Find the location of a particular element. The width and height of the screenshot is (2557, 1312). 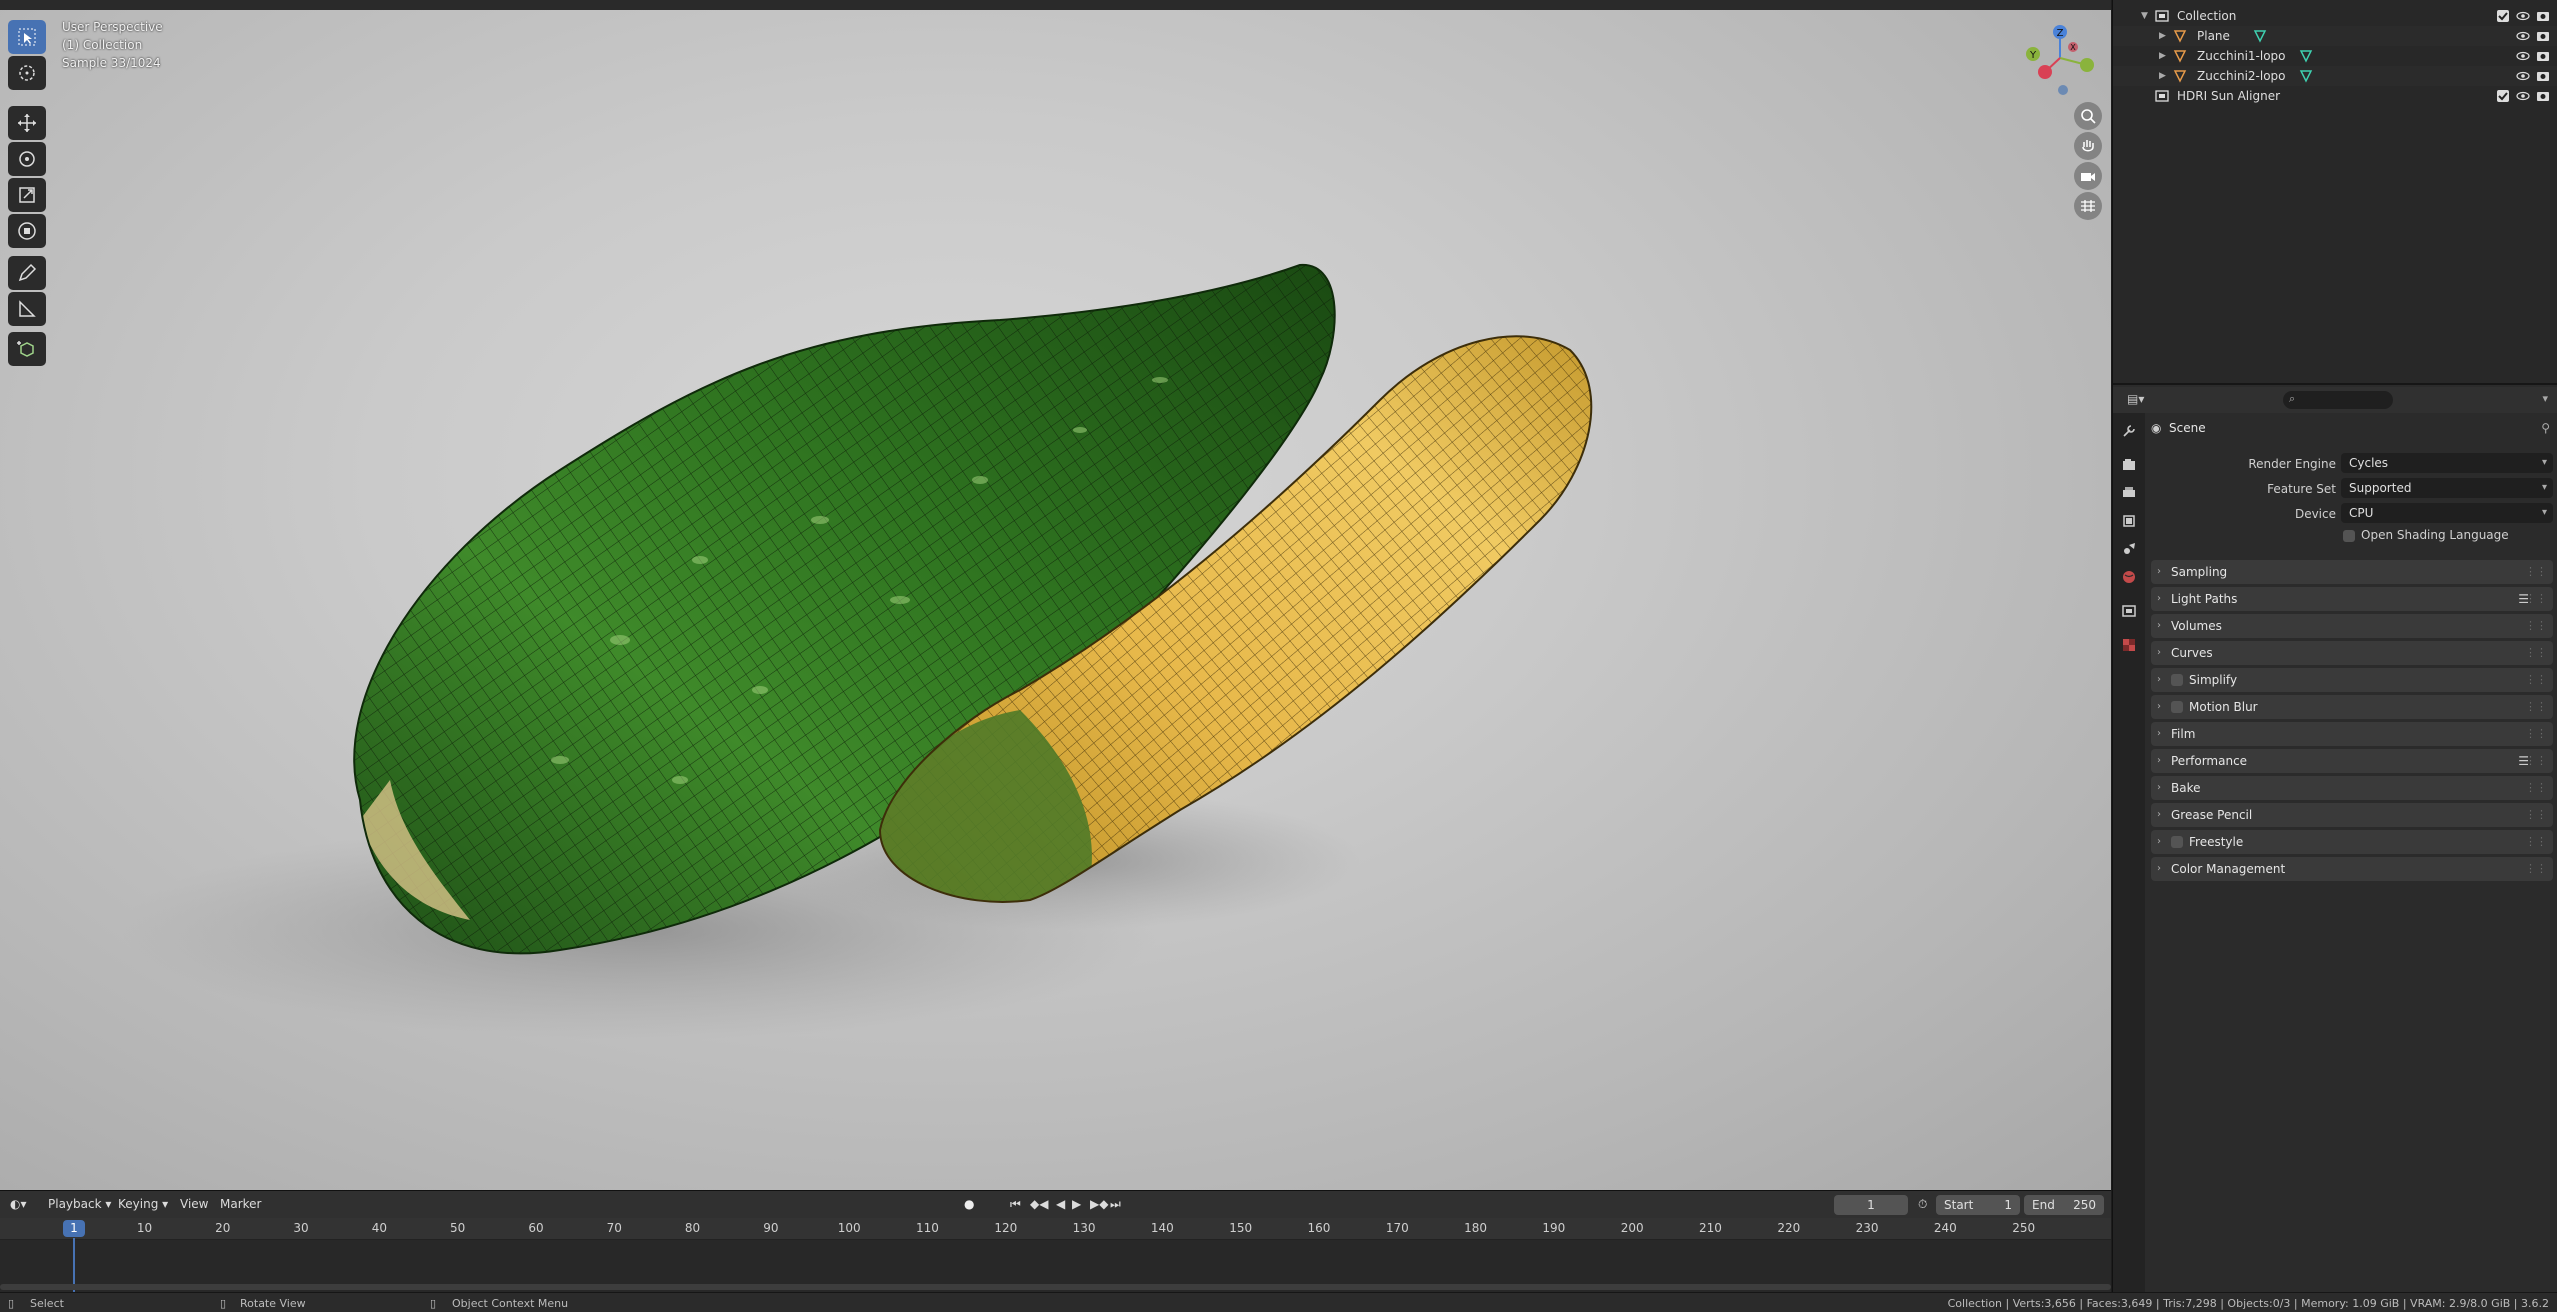

outliner-row-zucchini1: ▶ Zucchini1-lopo is located at coordinates (2335, 56).